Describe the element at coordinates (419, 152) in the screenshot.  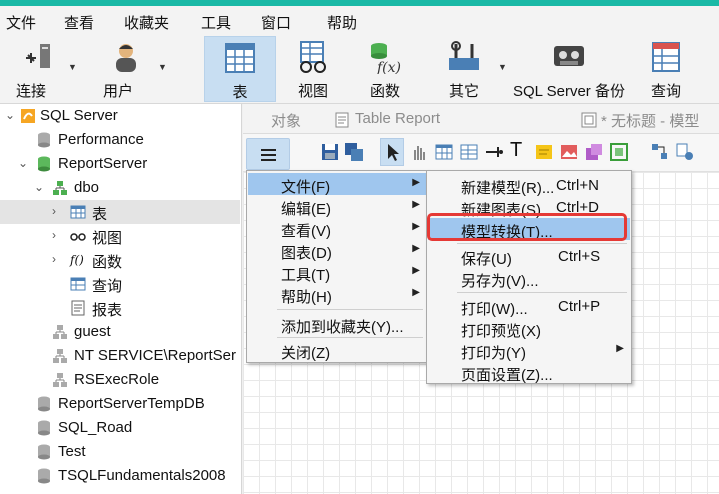
I see `hand-icon` at that location.